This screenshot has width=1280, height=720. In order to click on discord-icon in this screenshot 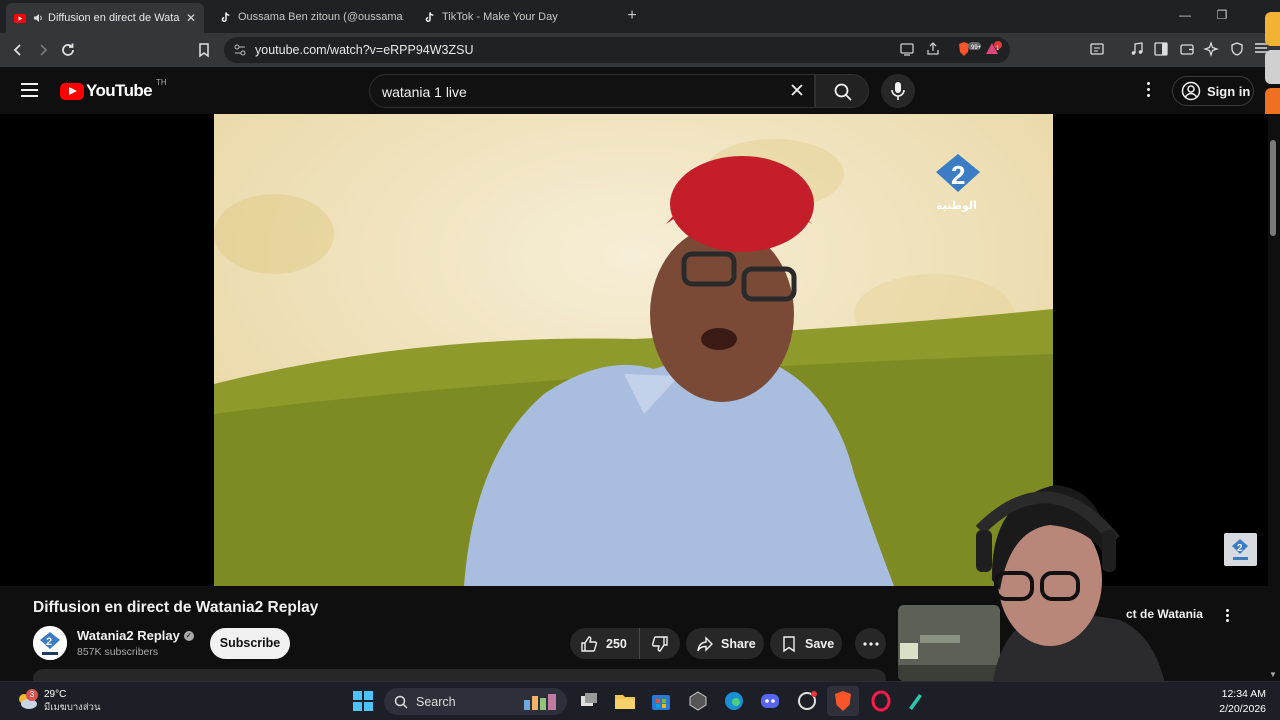, I will do `click(770, 701)`.